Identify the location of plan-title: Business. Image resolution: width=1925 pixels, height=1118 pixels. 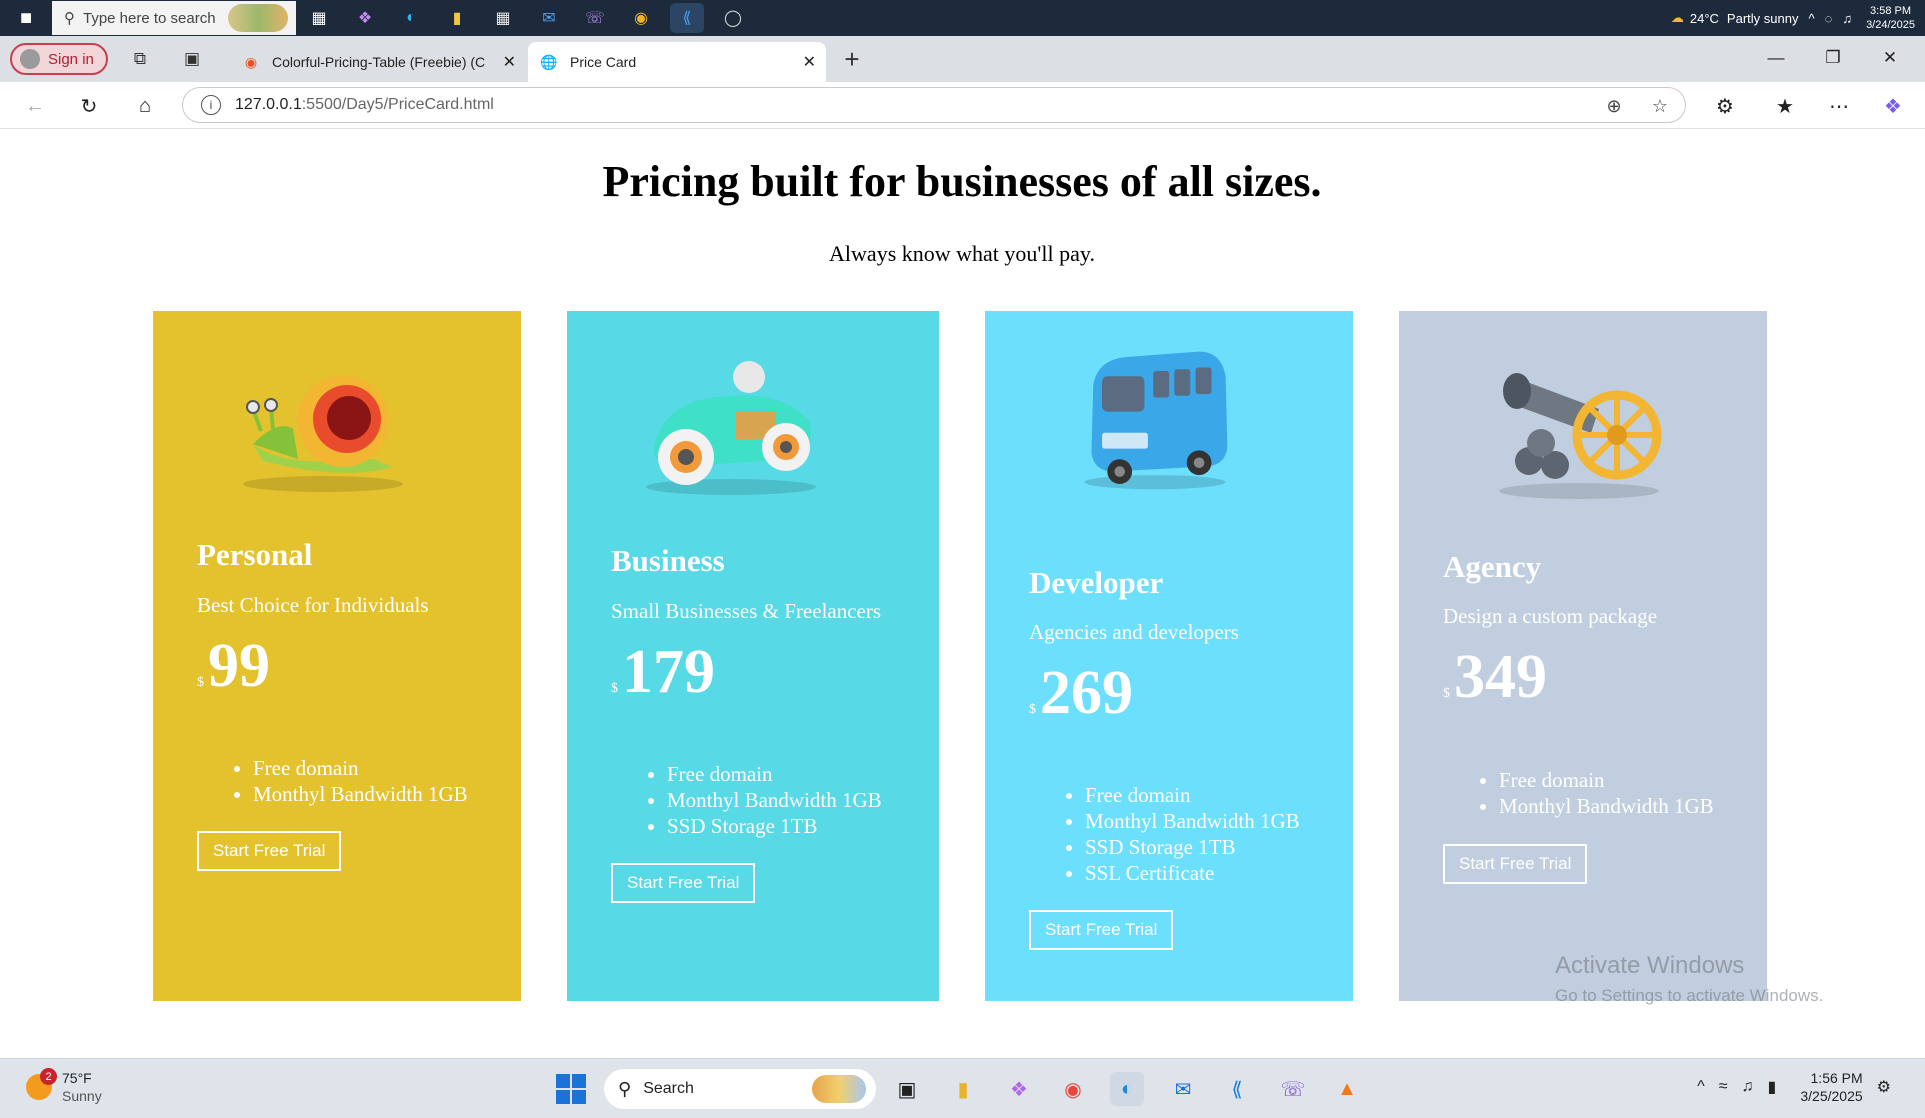
(668, 560).